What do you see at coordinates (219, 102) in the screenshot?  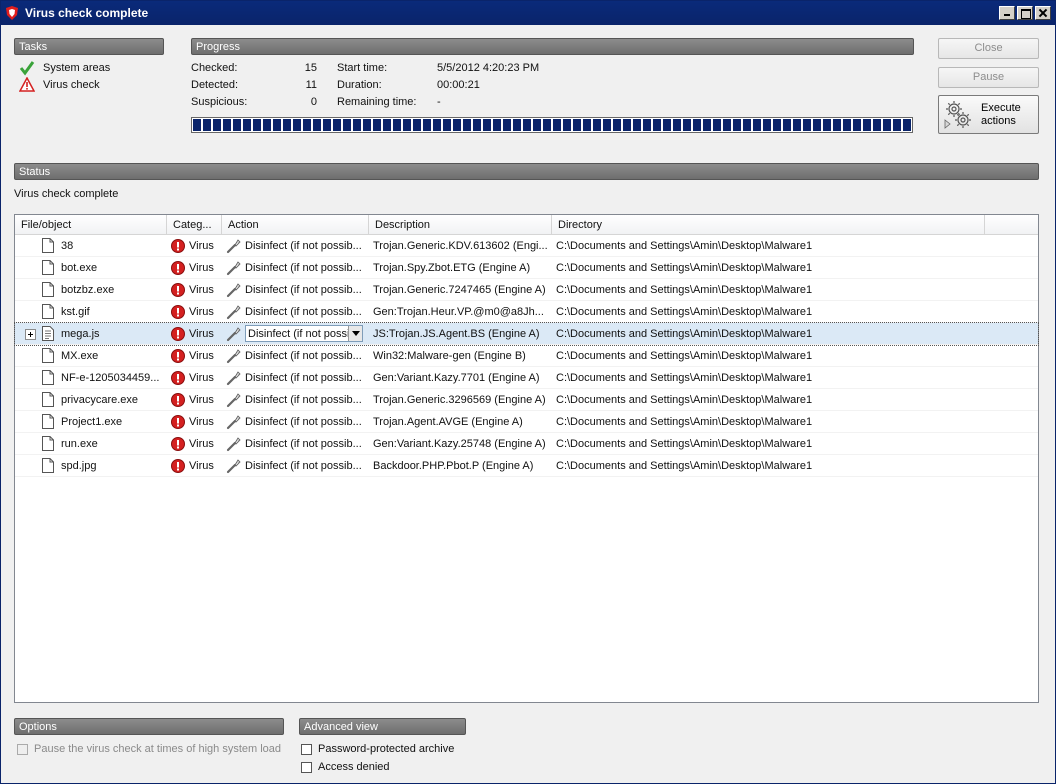 I see `suspicious-label: Suspicious:` at bounding box center [219, 102].